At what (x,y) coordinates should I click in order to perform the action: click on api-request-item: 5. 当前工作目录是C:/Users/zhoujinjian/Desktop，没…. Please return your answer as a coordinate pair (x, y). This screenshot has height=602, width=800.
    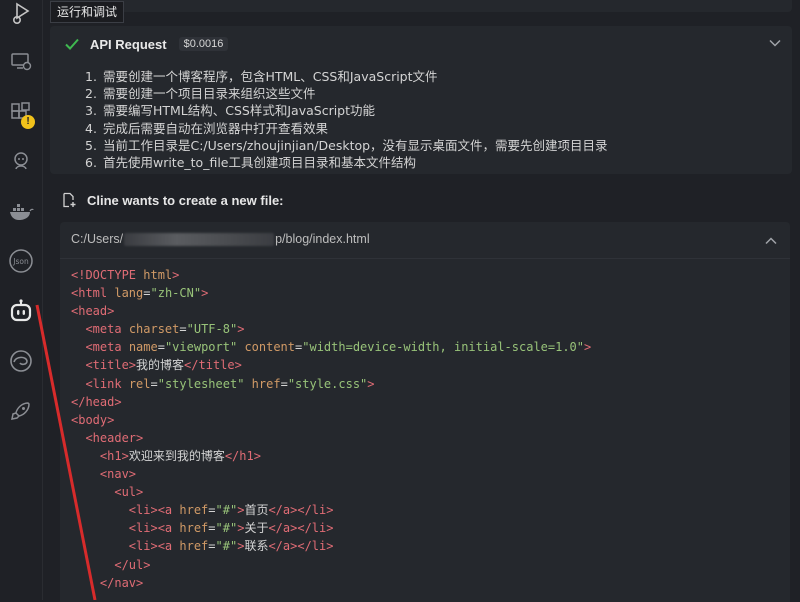
    Looking at the image, I should click on (346, 145).